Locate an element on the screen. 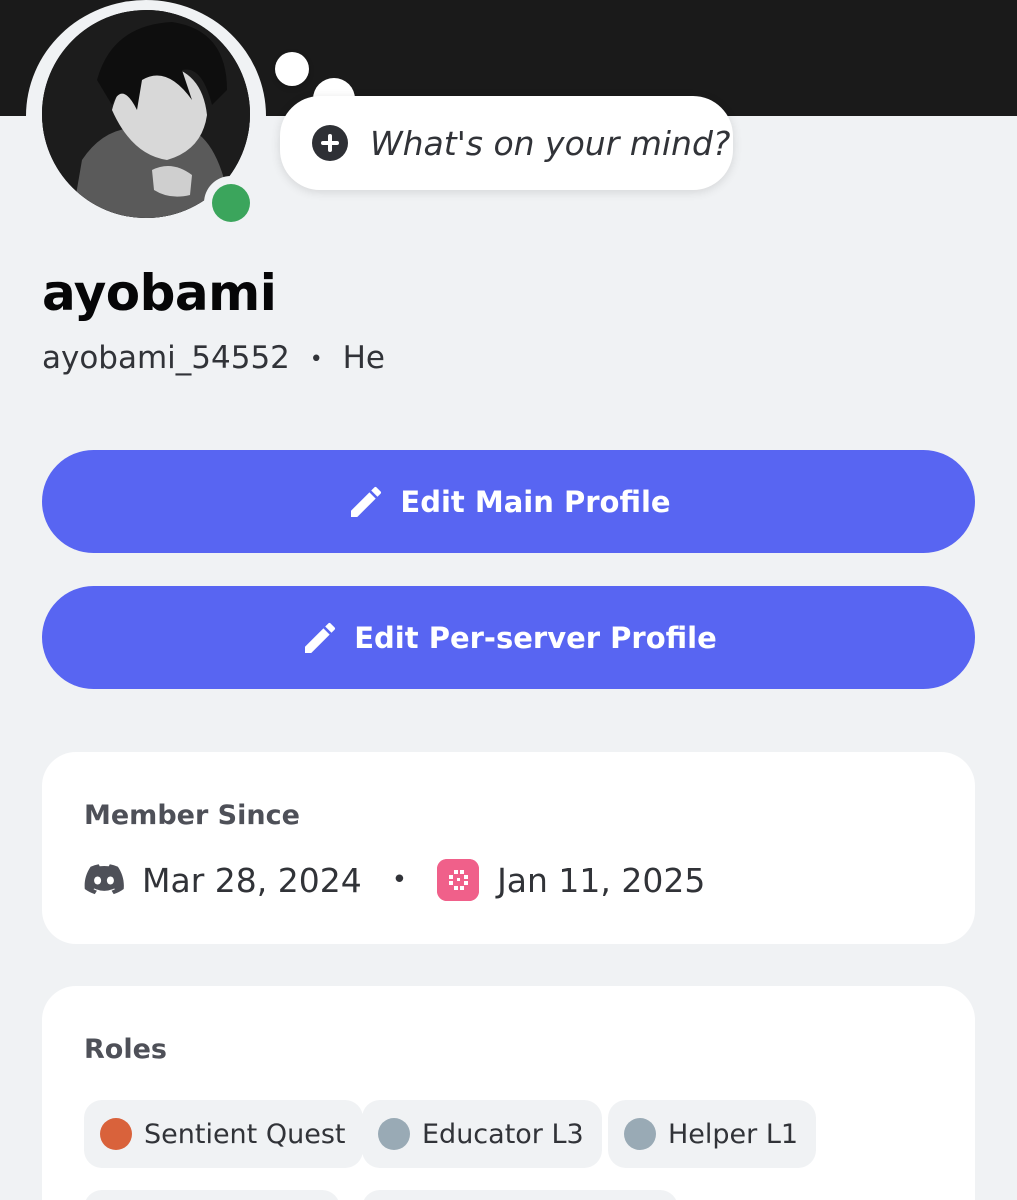 The width and height of the screenshot is (1017, 1200). member-since-title: Member Since is located at coordinates (192, 815).